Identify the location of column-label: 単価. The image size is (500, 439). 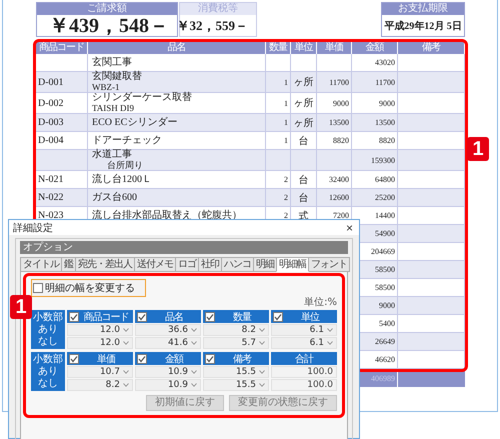
(106, 359).